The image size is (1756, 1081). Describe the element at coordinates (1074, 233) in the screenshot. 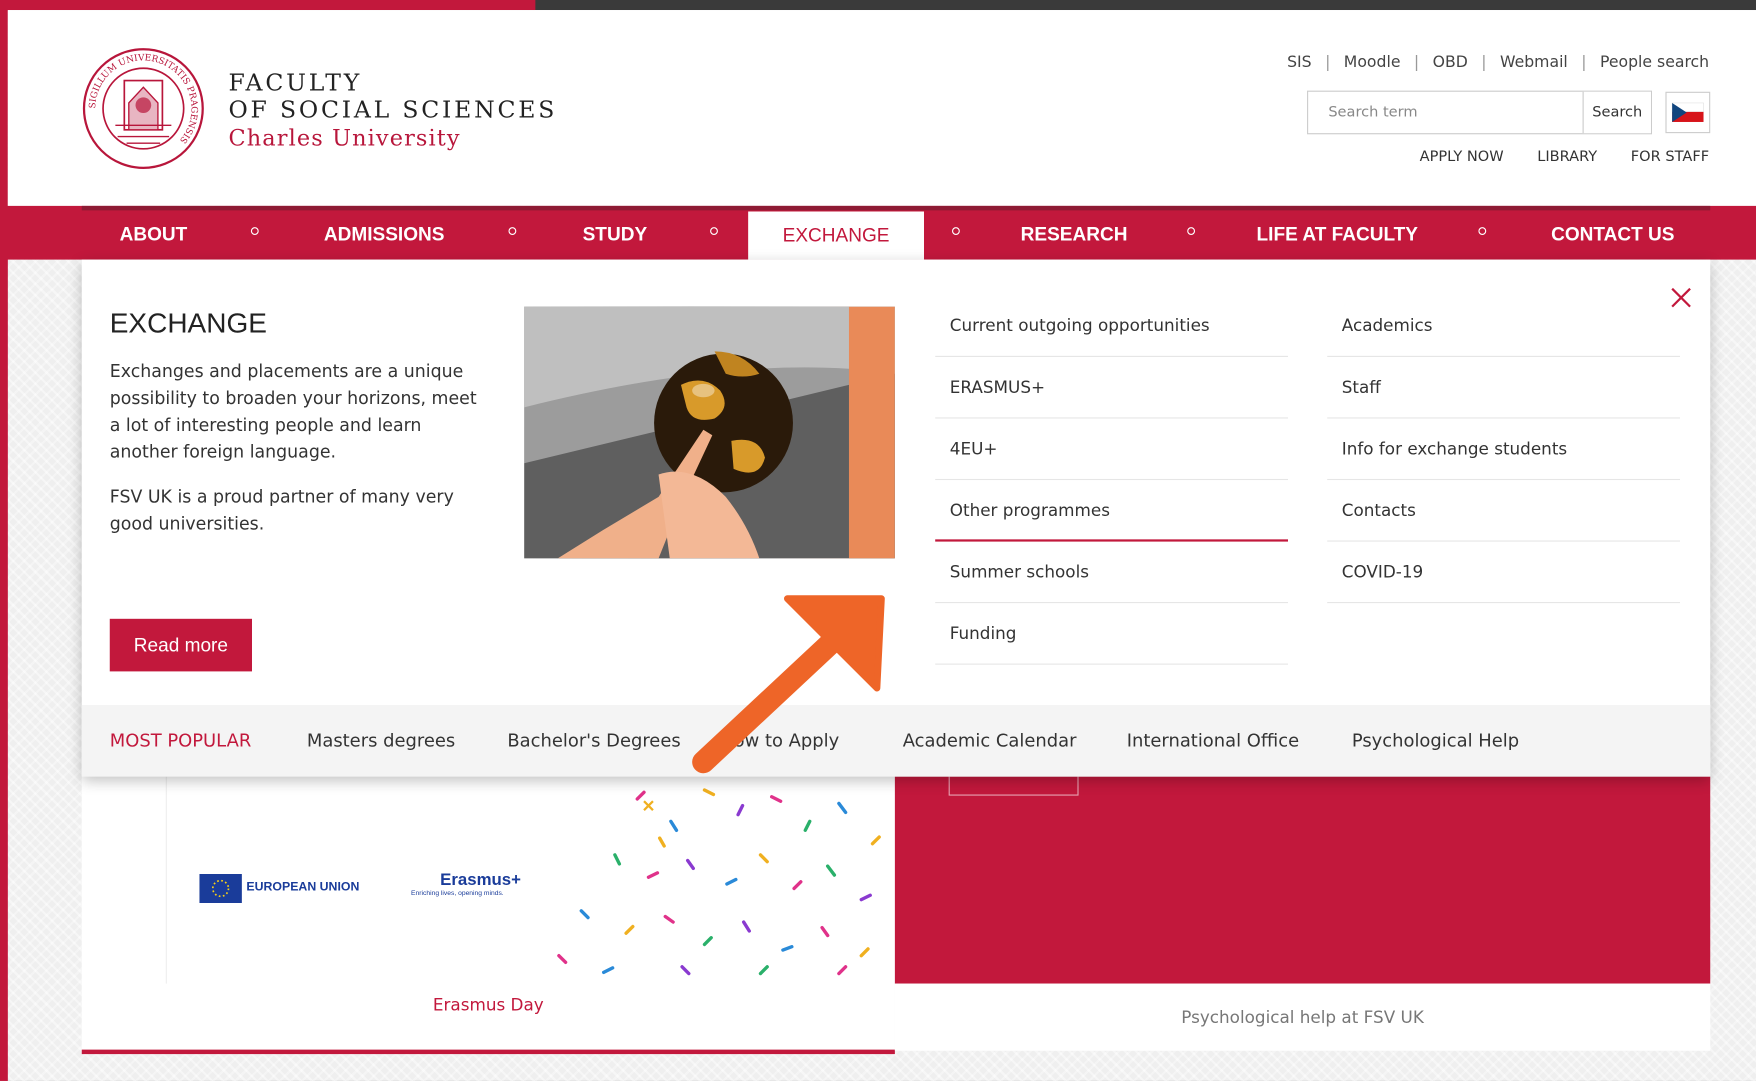

I see `nav-item-research: RESEARCH` at that location.